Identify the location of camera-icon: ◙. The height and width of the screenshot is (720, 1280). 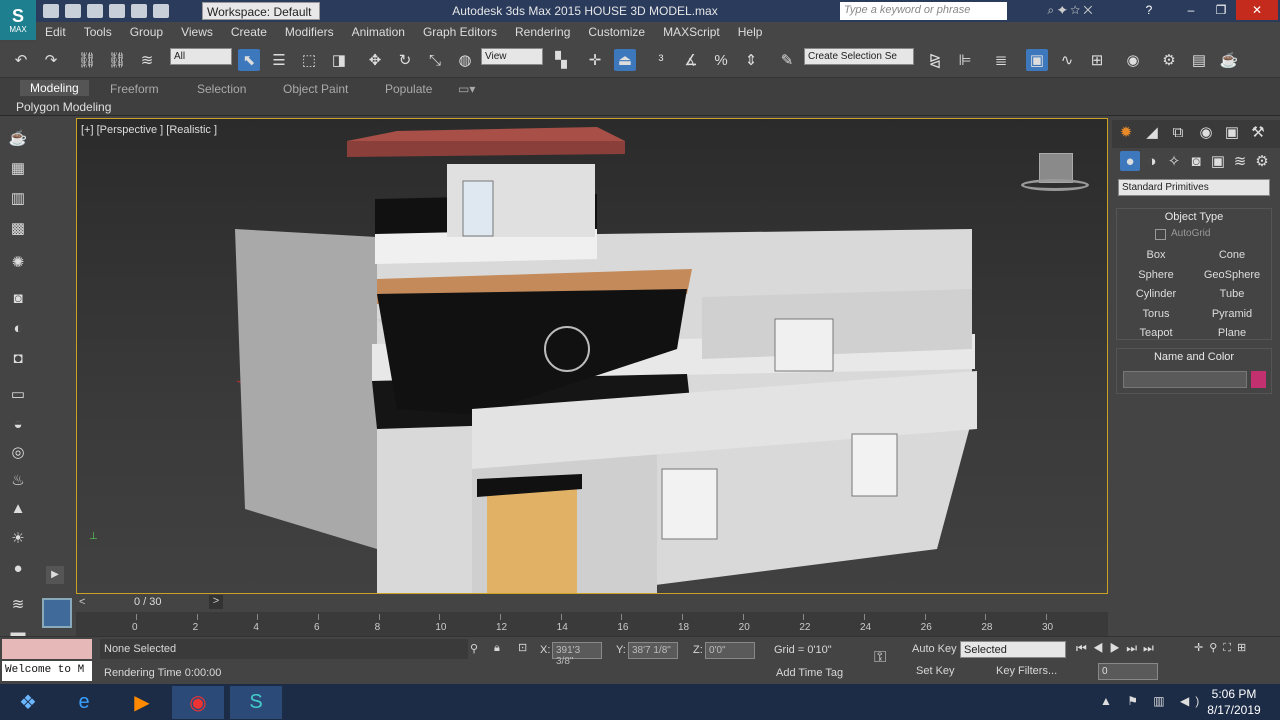
(18, 298).